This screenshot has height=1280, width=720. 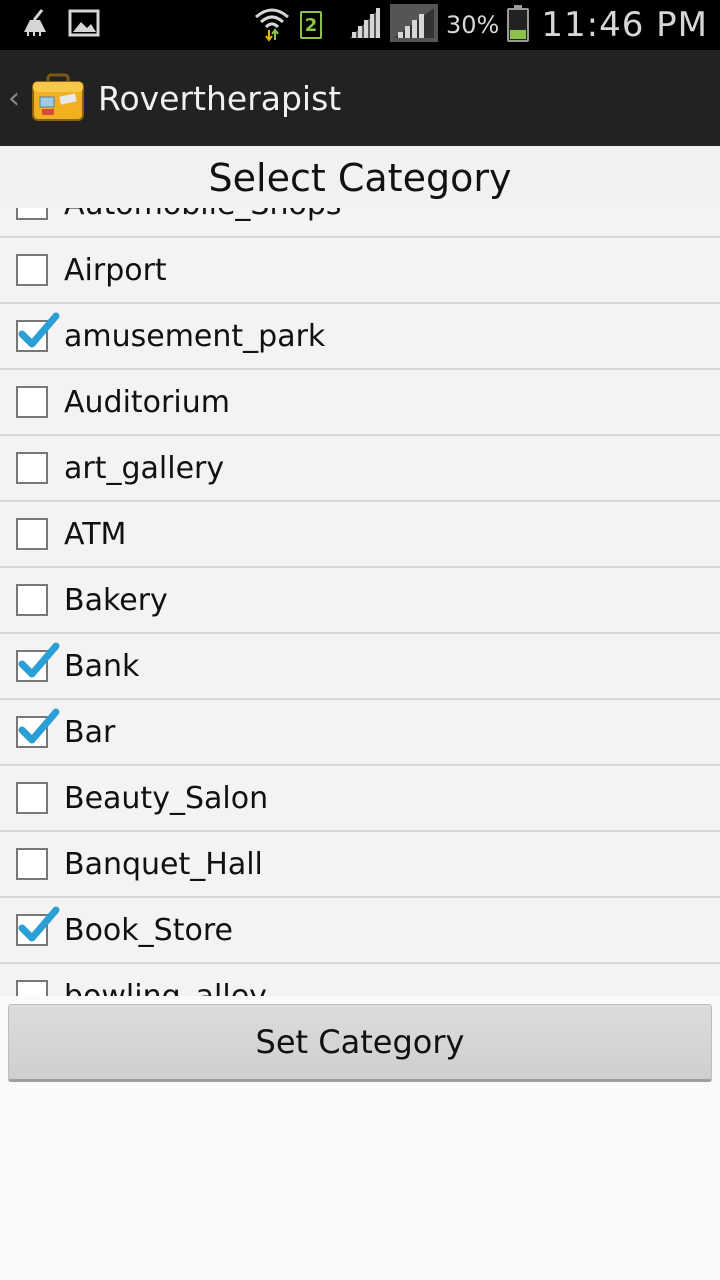 What do you see at coordinates (365, 25) in the screenshot?
I see `signal-icon` at bounding box center [365, 25].